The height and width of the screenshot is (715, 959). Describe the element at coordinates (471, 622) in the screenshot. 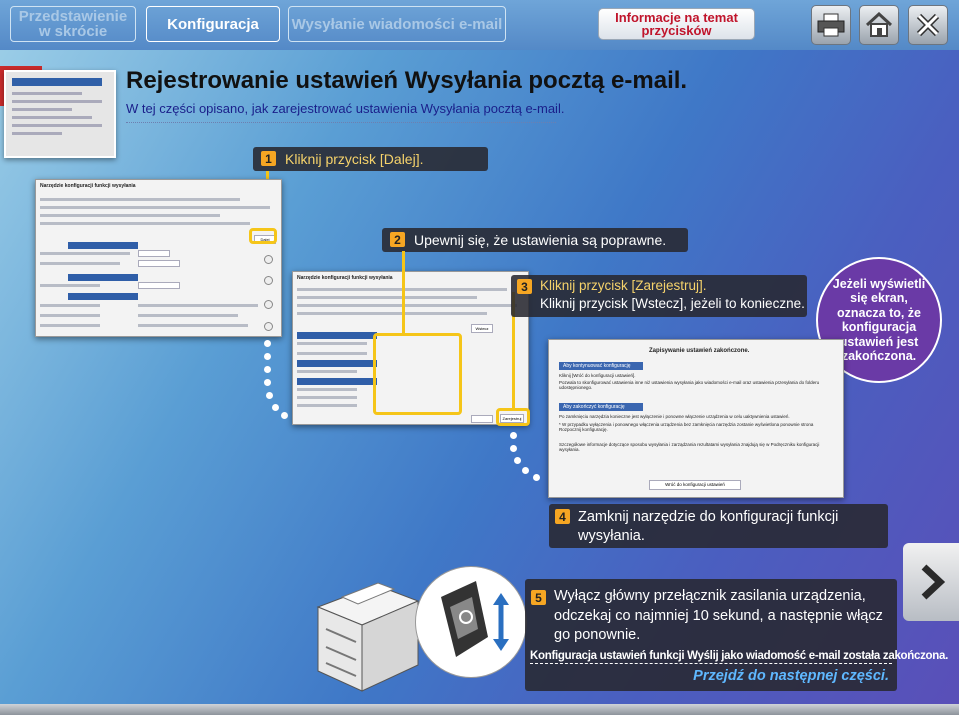

I see `power-switch-illustration` at that location.